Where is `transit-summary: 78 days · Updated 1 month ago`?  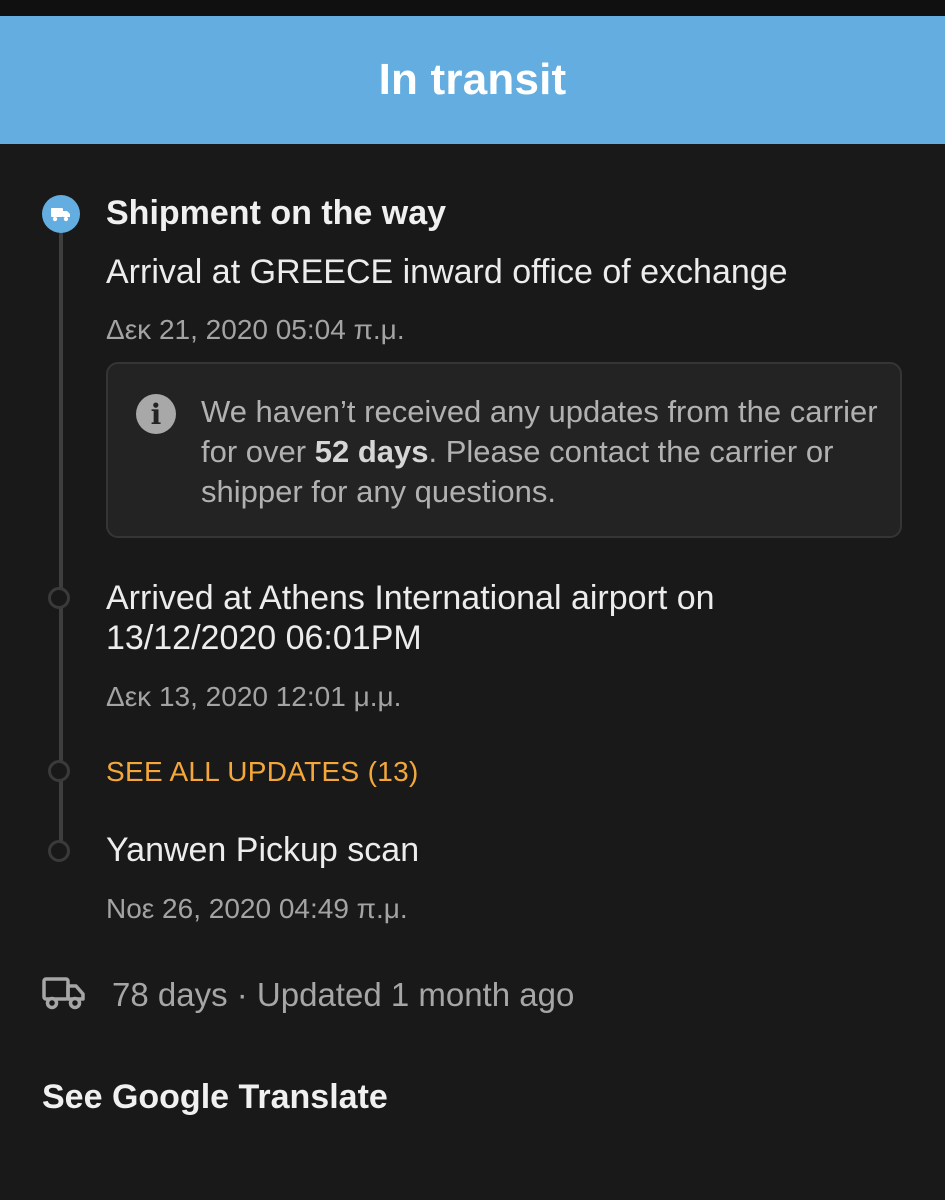 transit-summary: 78 days · Updated 1 month ago is located at coordinates (343, 994).